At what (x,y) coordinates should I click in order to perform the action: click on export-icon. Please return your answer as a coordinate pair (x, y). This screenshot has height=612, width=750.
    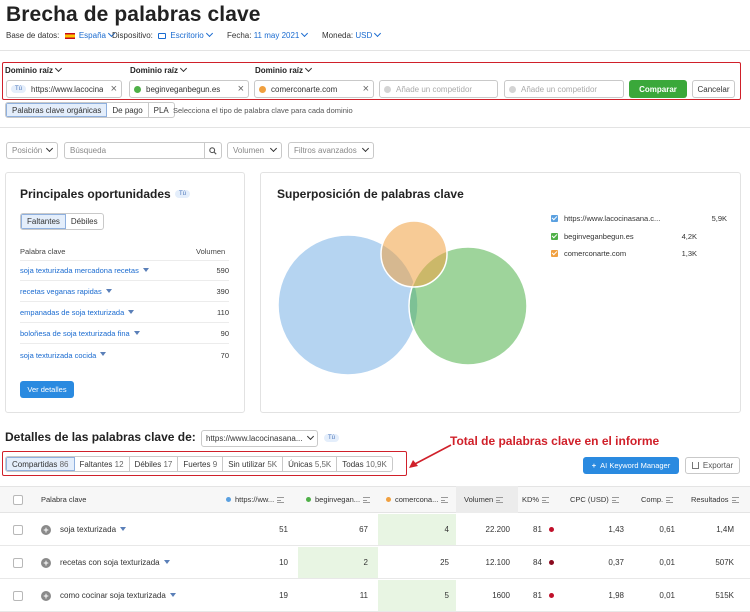
    Looking at the image, I should click on (695, 465).